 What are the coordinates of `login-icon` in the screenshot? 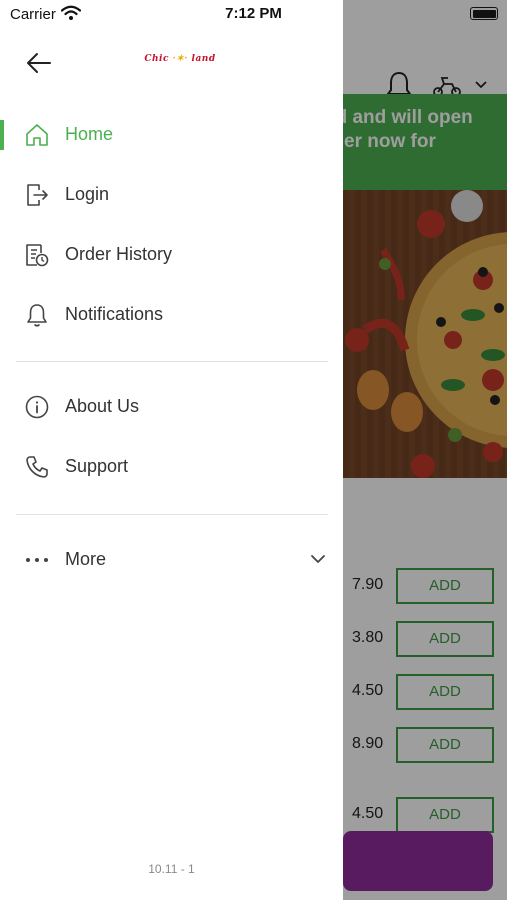 It's located at (37, 195).